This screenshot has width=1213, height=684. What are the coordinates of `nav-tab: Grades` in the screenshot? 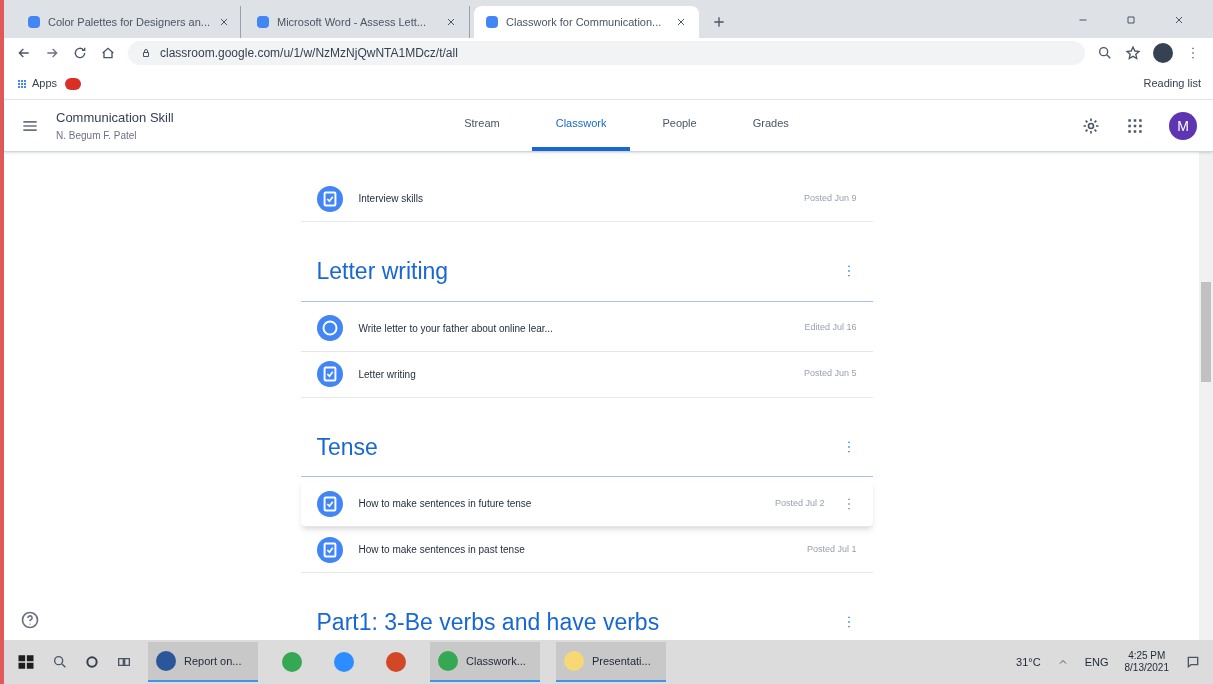 It's located at (770, 125).